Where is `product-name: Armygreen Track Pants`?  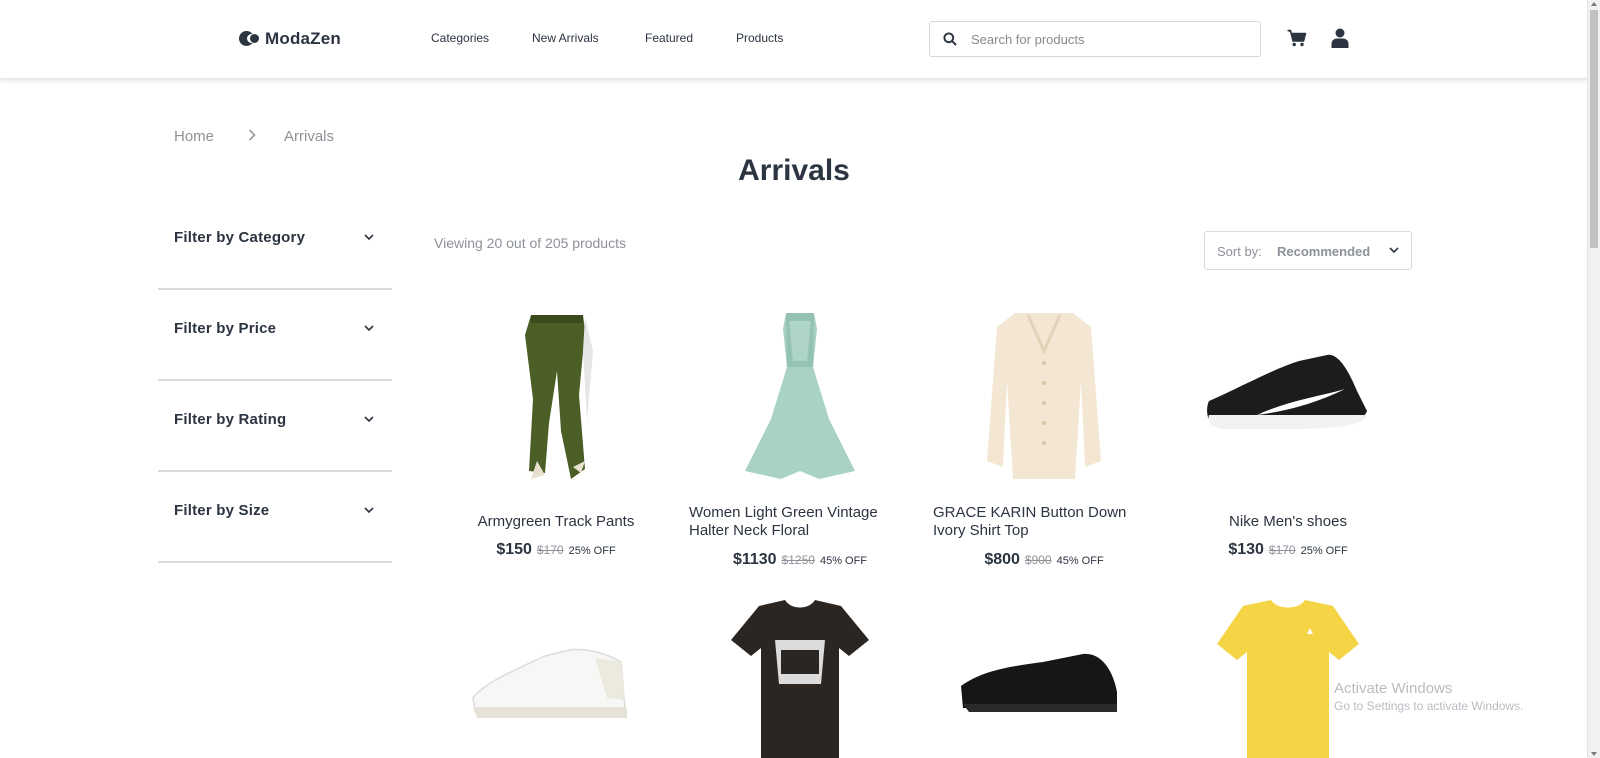 product-name: Armygreen Track Pants is located at coordinates (556, 522).